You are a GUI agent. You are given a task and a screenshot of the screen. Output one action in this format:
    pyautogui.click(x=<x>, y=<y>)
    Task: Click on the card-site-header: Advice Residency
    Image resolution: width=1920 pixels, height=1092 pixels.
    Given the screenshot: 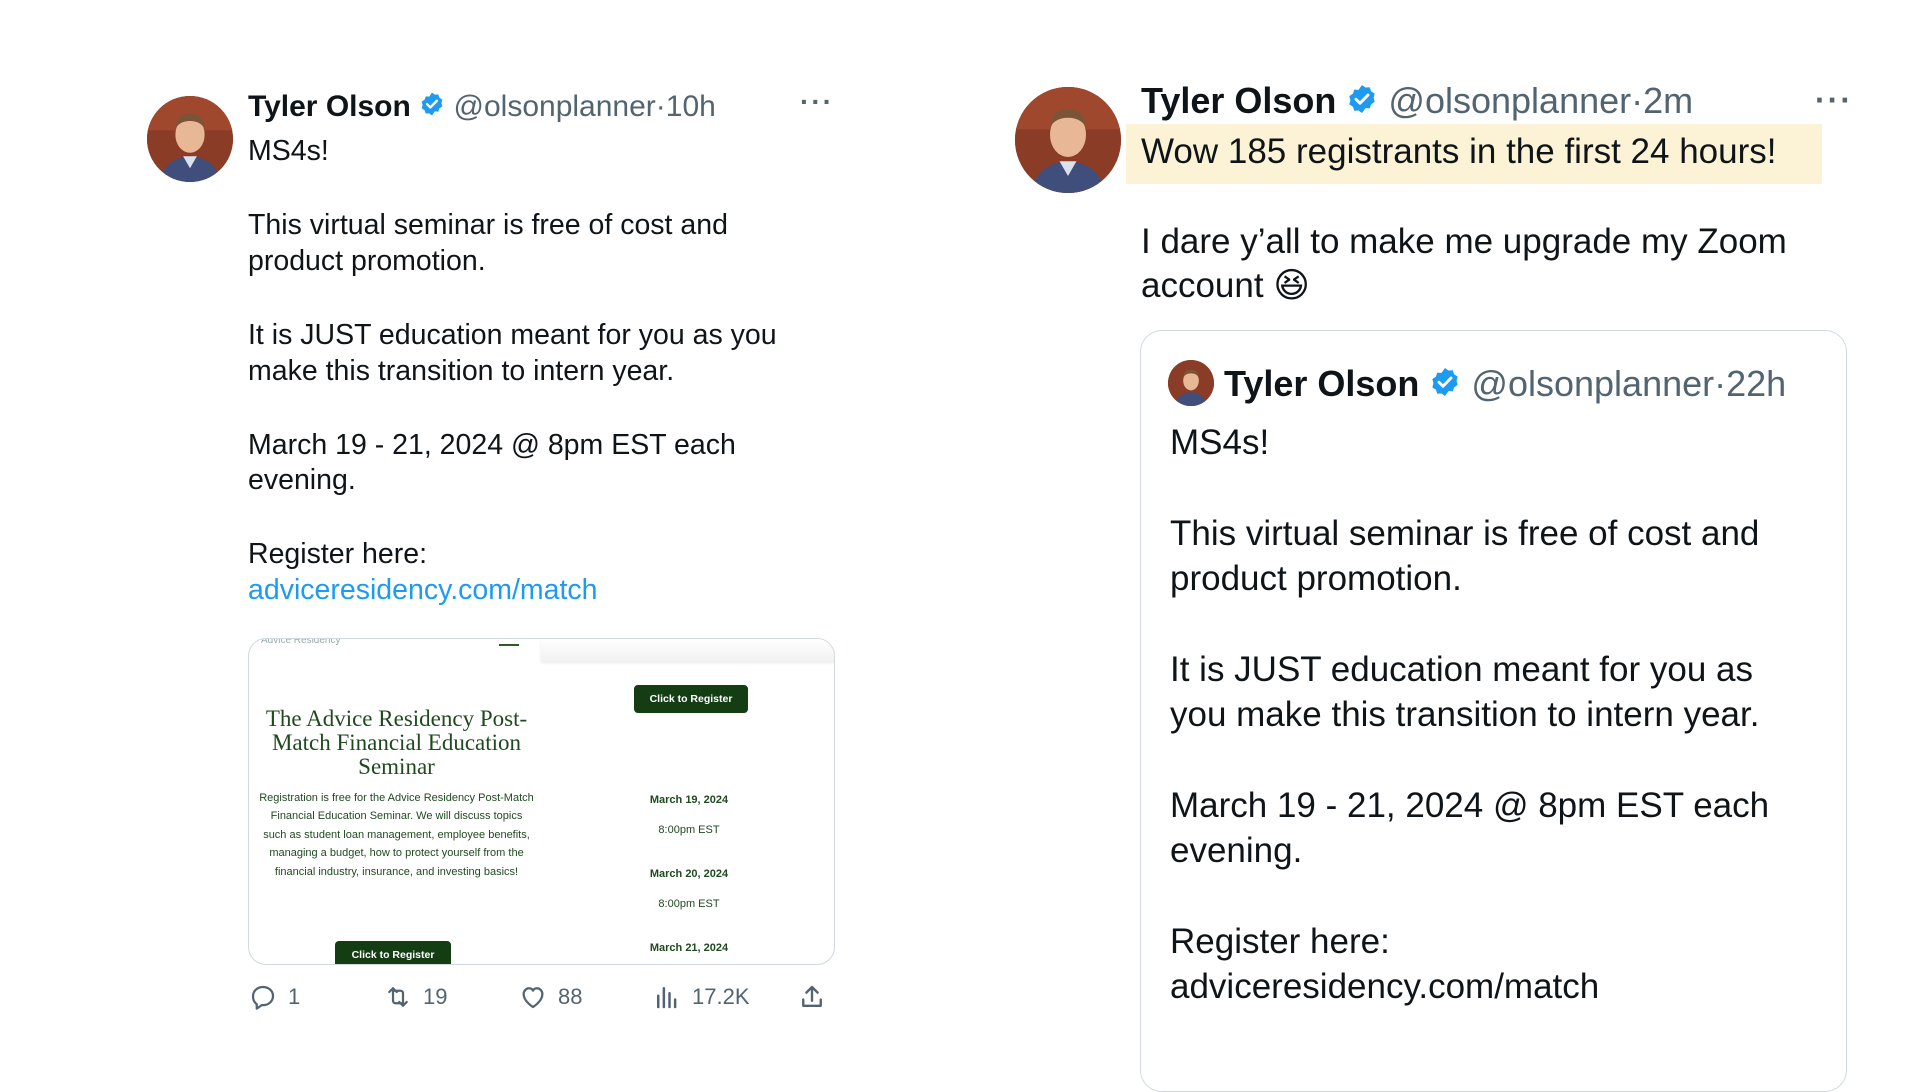 What is the action you would take?
    pyautogui.click(x=301, y=642)
    